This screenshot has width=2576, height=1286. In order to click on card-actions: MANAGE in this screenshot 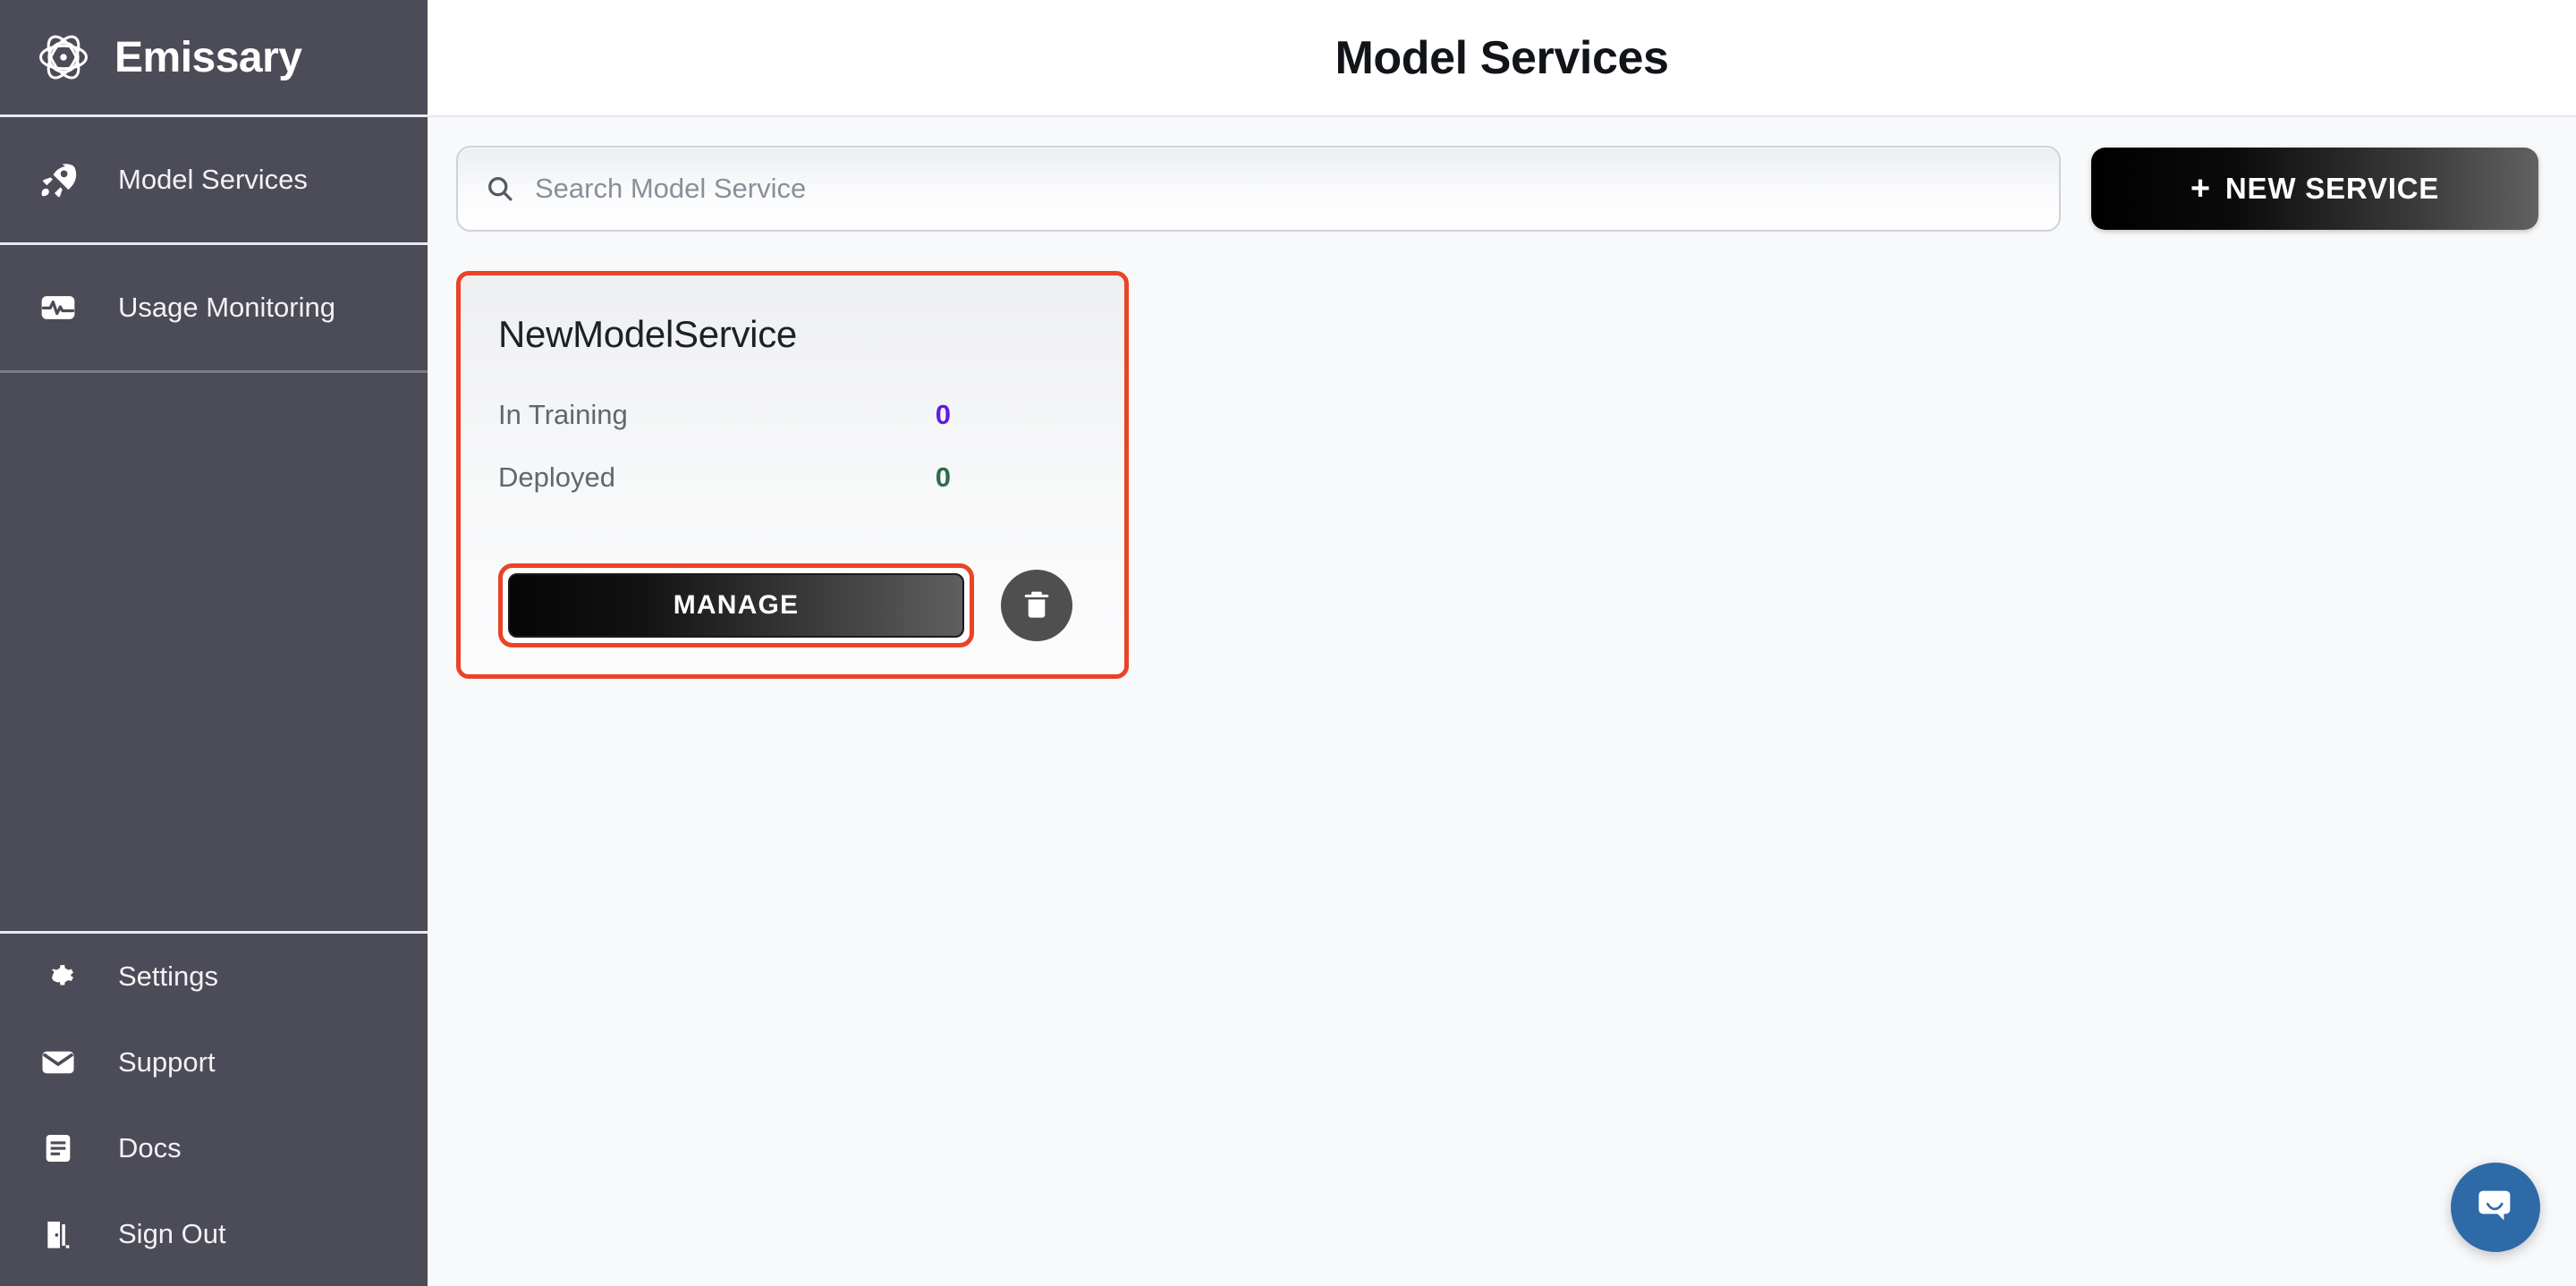, I will do `click(792, 605)`.